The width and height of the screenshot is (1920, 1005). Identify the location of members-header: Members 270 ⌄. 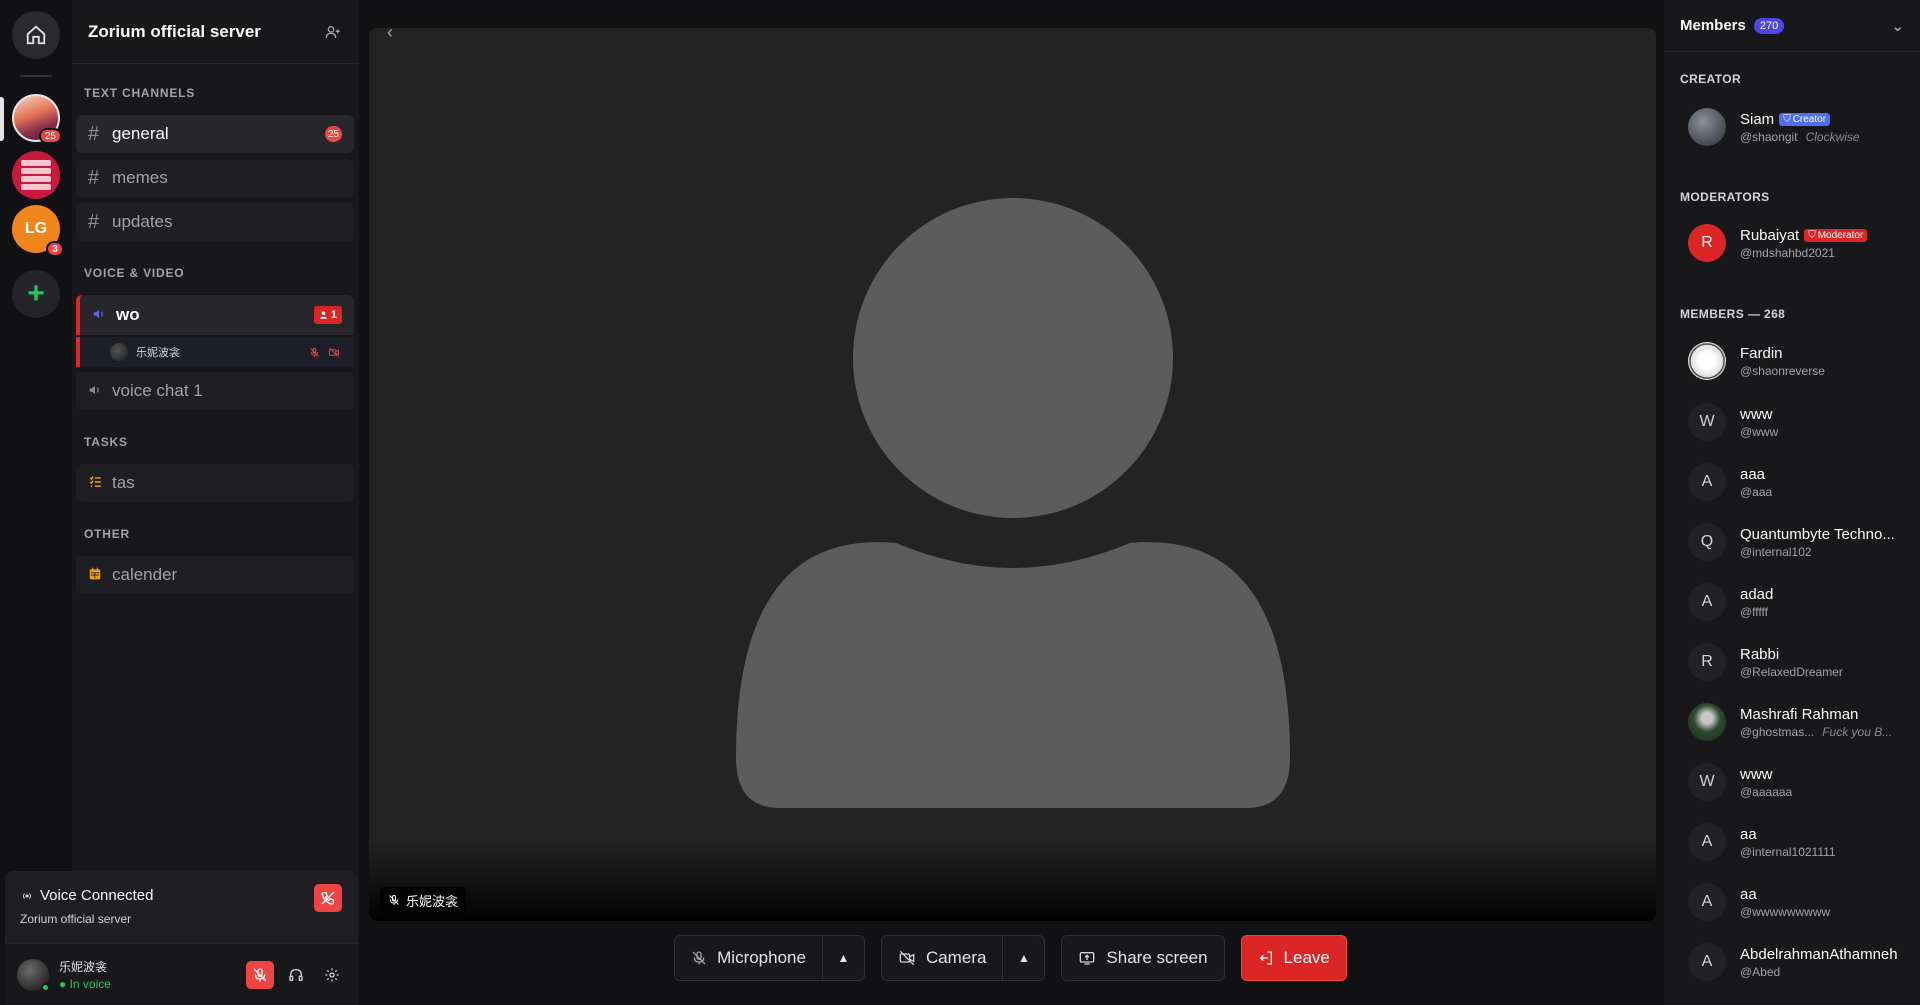
(1792, 26).